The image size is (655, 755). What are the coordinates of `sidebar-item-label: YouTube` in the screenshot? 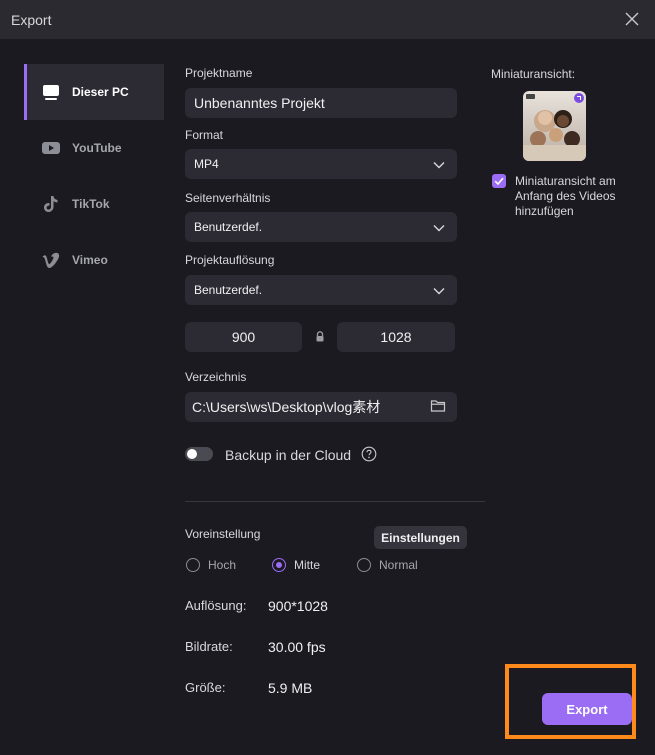 It's located at (97, 148).